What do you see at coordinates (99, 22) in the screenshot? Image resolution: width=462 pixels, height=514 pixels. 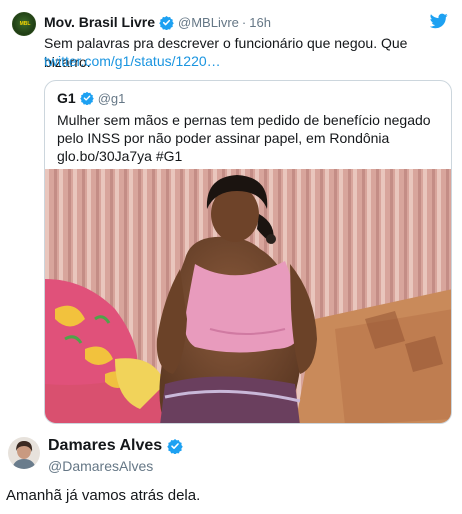 I see `author-name: Mov. Brasil Livre` at bounding box center [99, 22].